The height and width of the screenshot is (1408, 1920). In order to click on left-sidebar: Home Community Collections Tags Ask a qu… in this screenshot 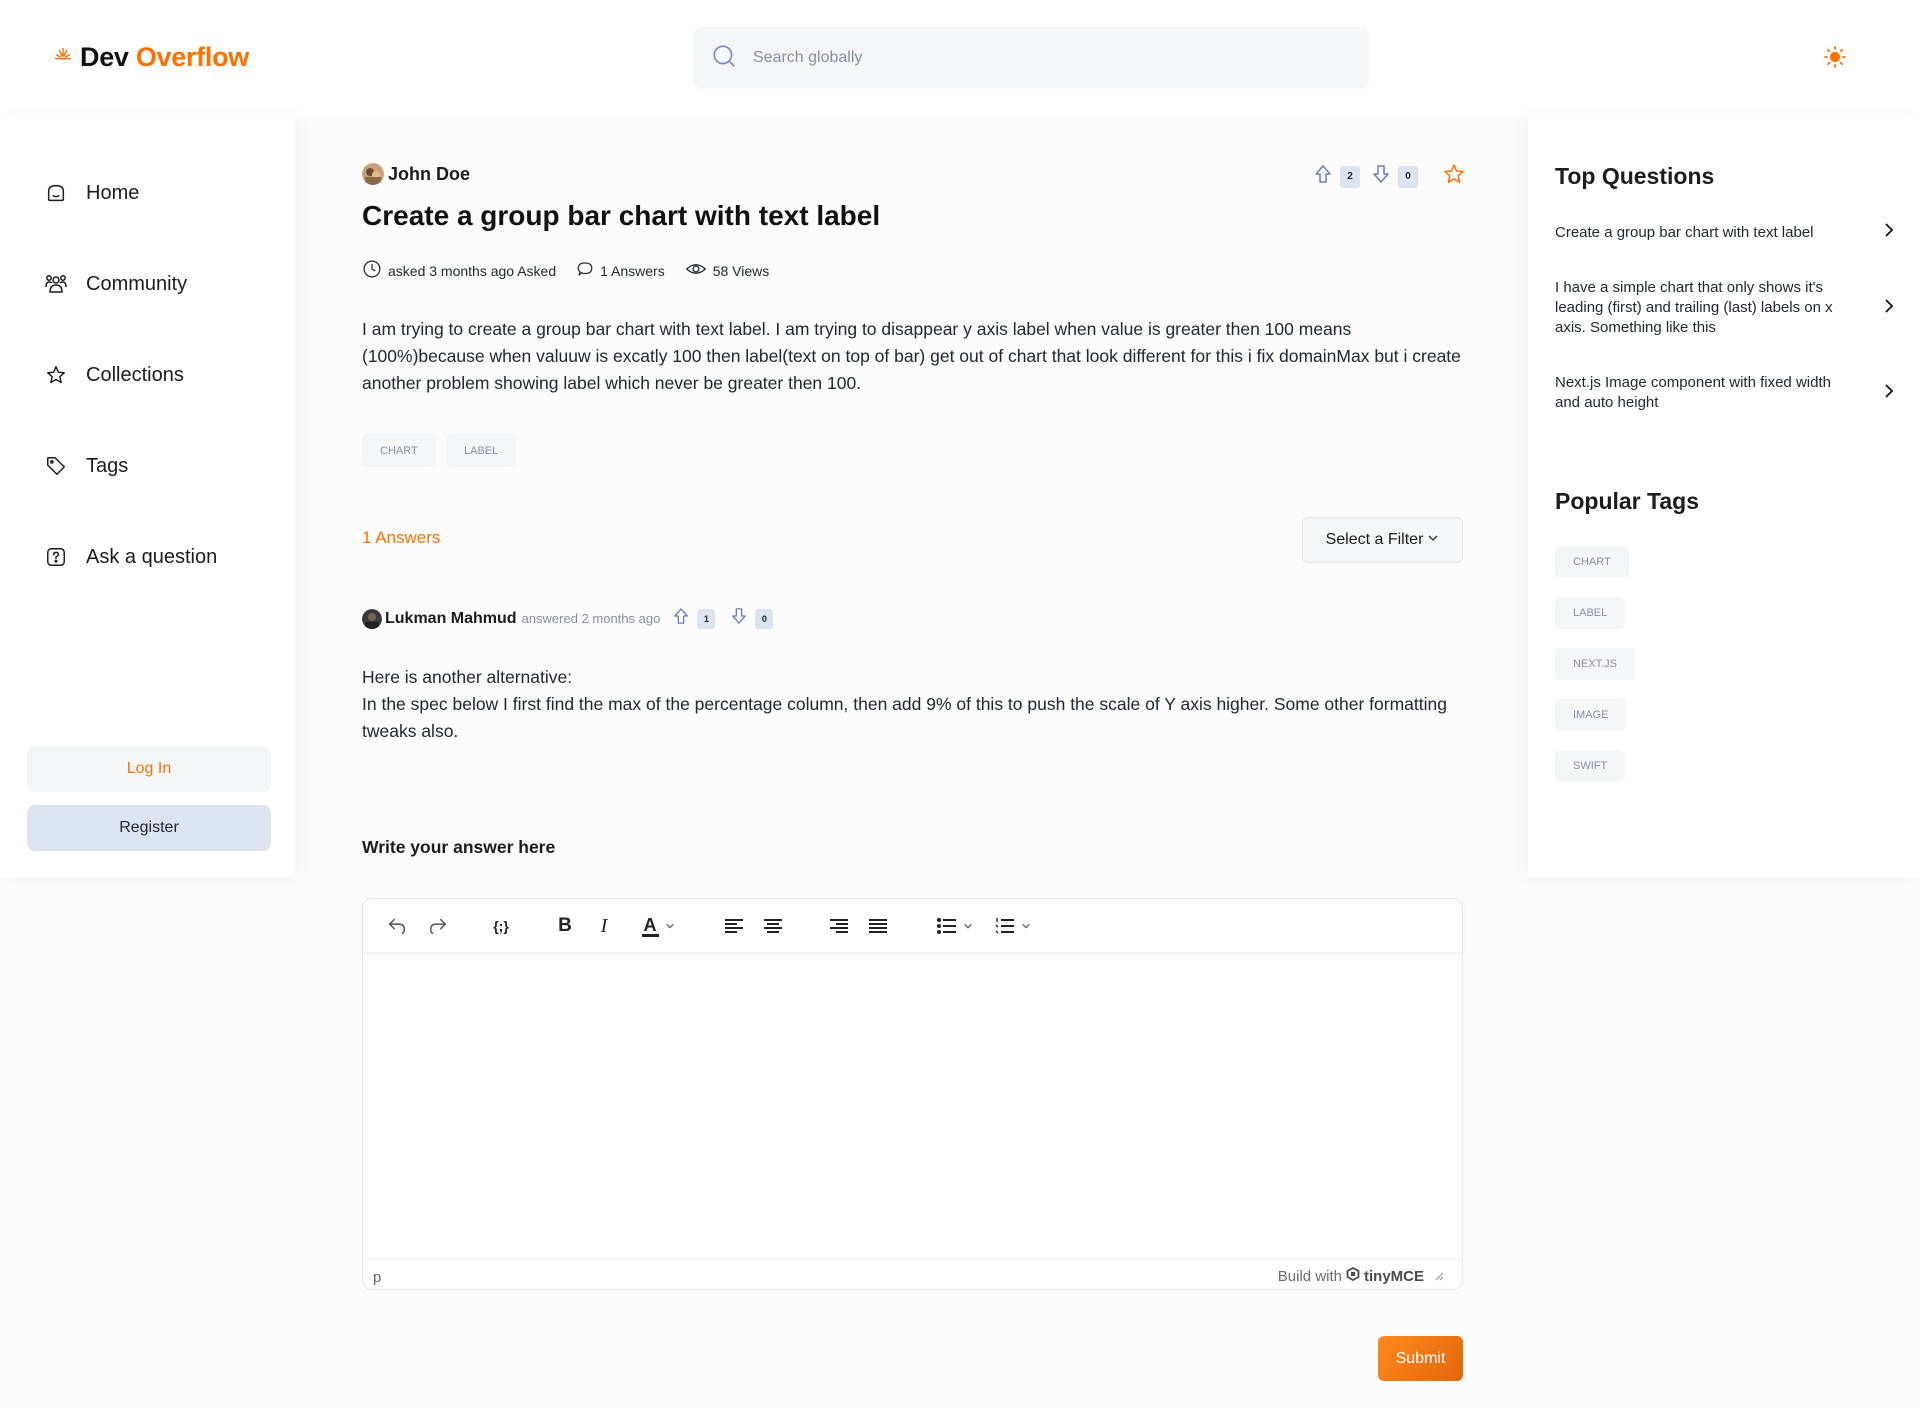, I will do `click(147, 497)`.